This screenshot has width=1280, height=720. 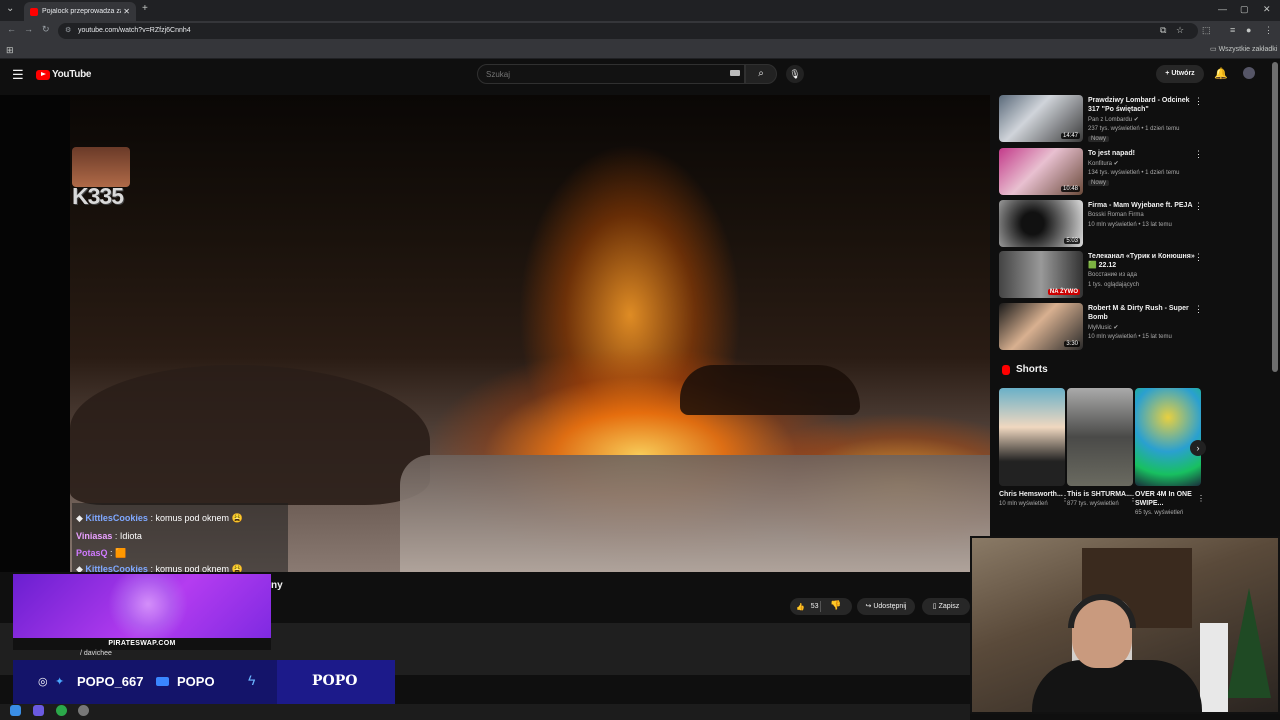 I want to click on reload-icon: ↻, so click(x=46, y=29).